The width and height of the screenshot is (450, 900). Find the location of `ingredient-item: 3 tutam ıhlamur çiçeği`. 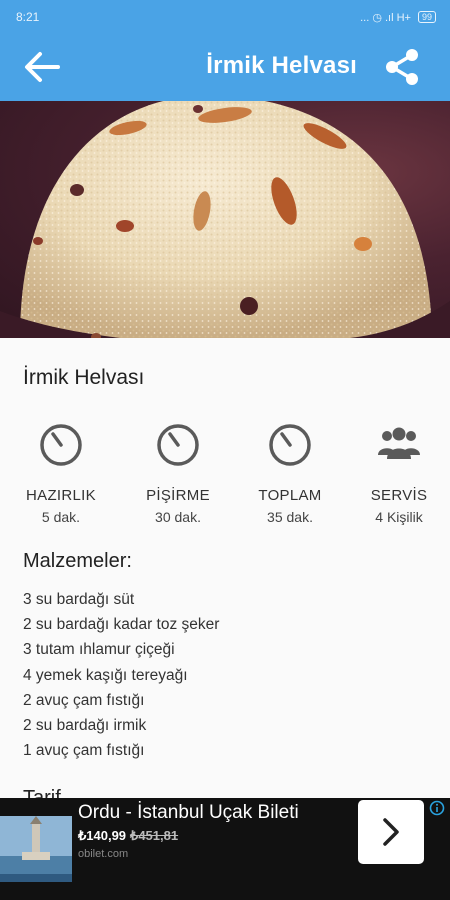

ingredient-item: 3 tutam ıhlamur çiçeği is located at coordinates (99, 650).